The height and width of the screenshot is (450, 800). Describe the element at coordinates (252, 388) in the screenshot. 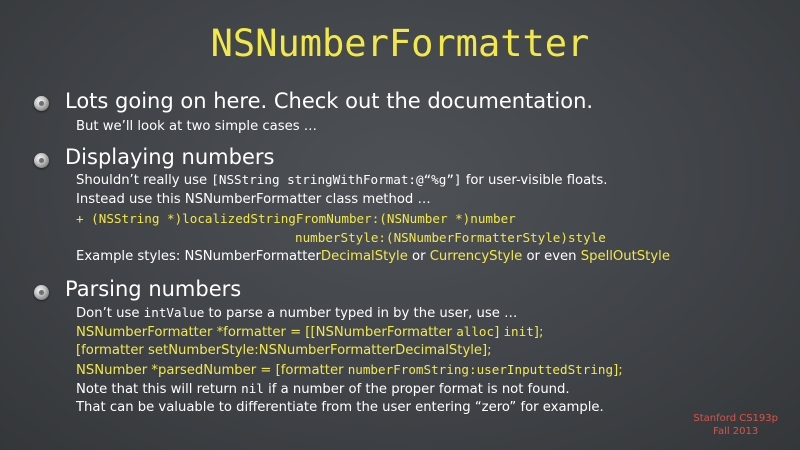

I see `code-span: nil` at that location.